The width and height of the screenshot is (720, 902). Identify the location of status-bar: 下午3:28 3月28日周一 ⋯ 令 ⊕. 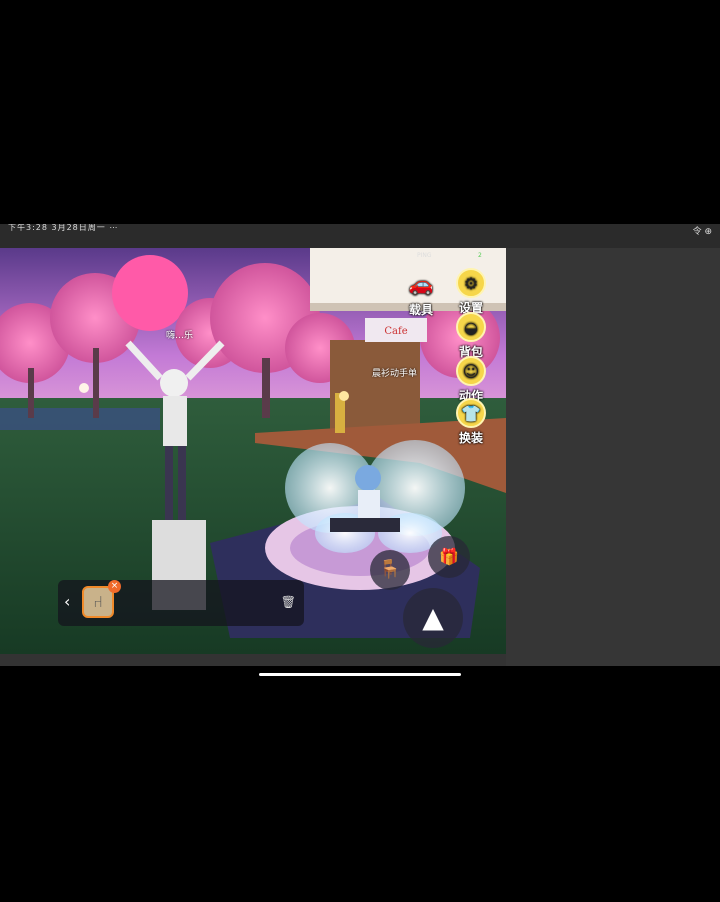
(360, 236).